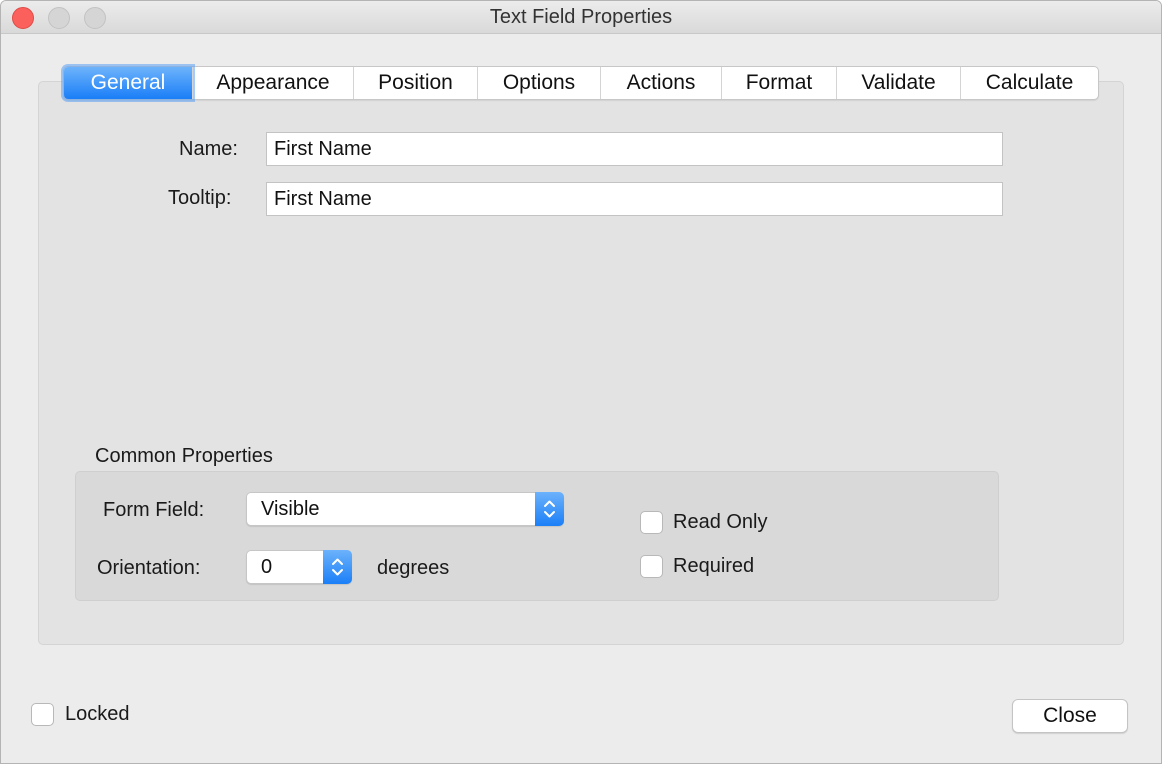 The image size is (1162, 764). What do you see at coordinates (634, 199) in the screenshot?
I see `tooltip-field: First Name` at bounding box center [634, 199].